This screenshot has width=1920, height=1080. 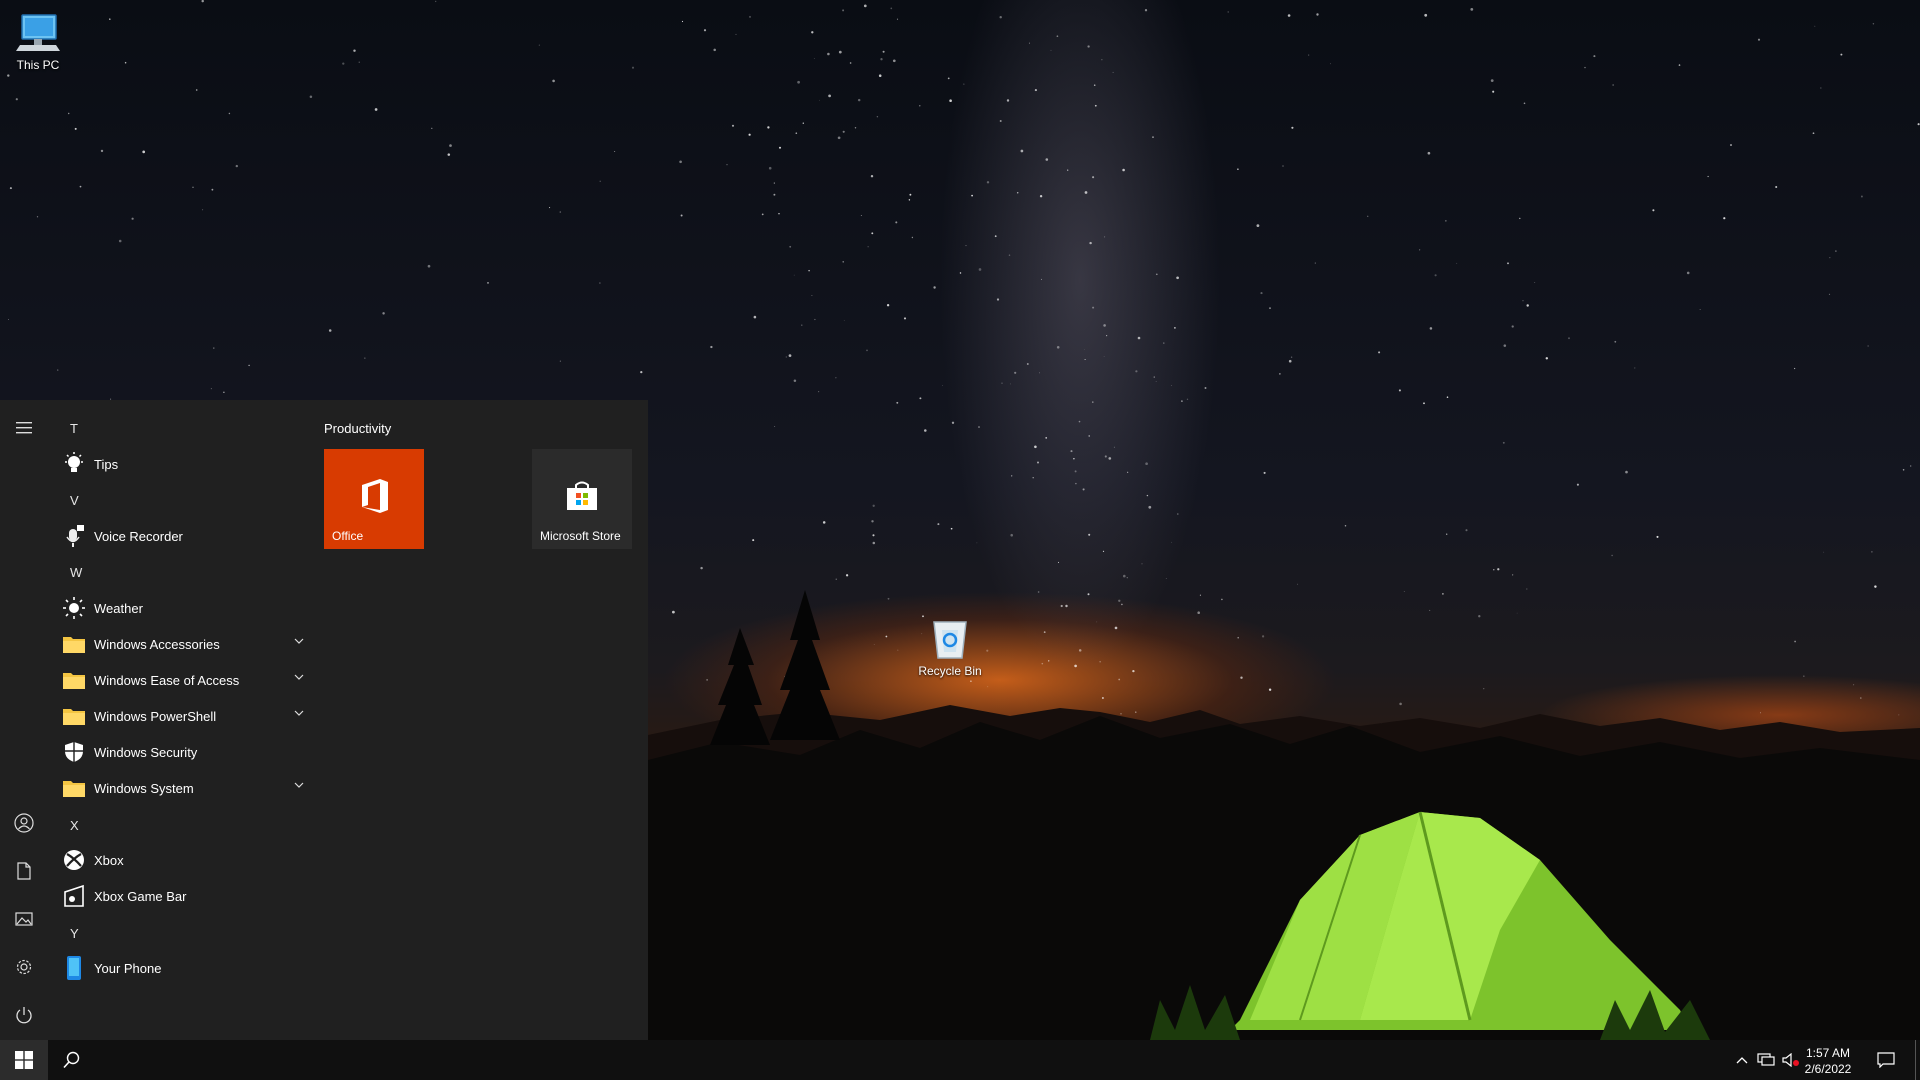 What do you see at coordinates (74, 752) in the screenshot?
I see `shield-icon` at bounding box center [74, 752].